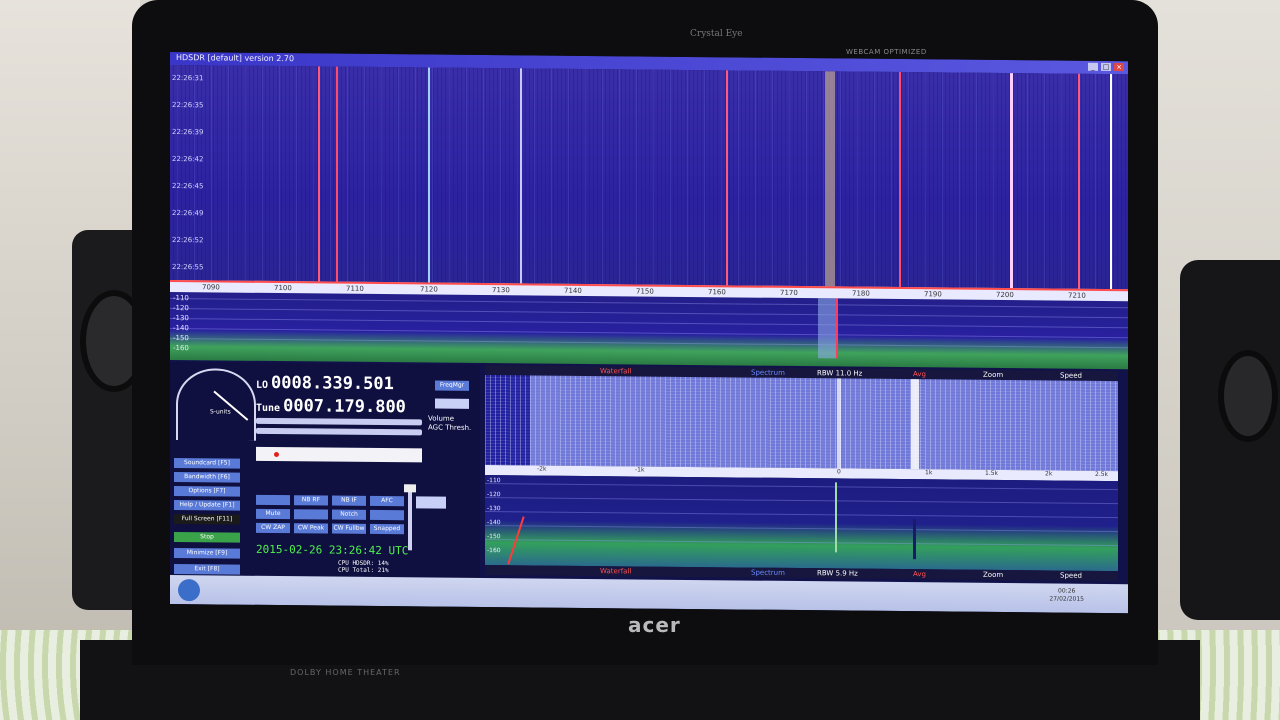  Describe the element at coordinates (836, 517) in the screenshot. I see `carrier-peak` at that location.